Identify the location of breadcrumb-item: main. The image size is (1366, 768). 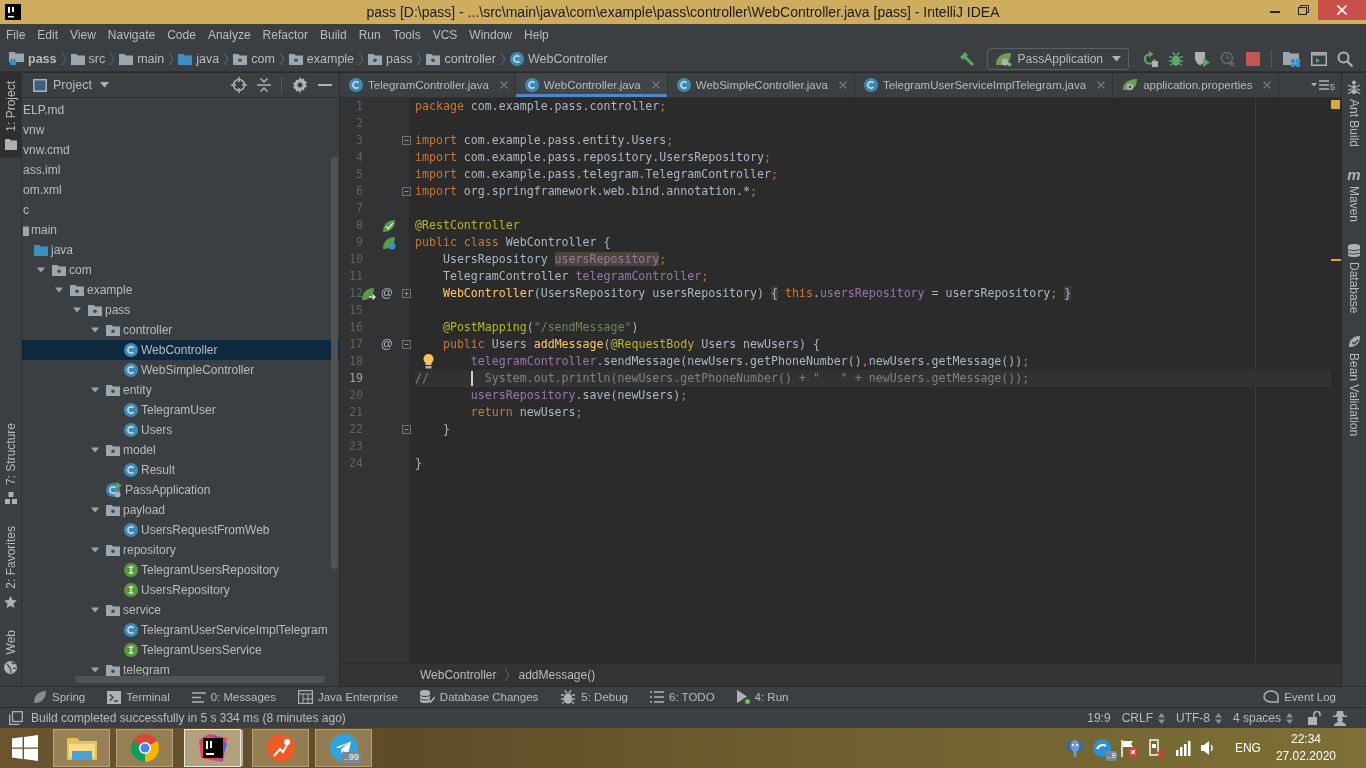
(142, 58).